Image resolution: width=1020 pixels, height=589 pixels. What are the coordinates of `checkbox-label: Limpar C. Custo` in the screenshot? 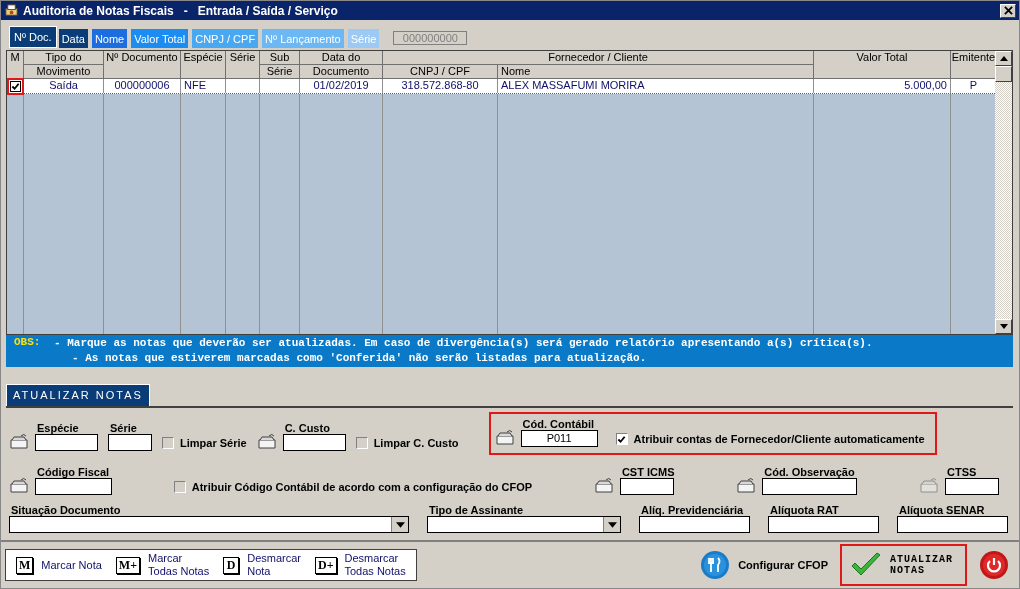 It's located at (416, 443).